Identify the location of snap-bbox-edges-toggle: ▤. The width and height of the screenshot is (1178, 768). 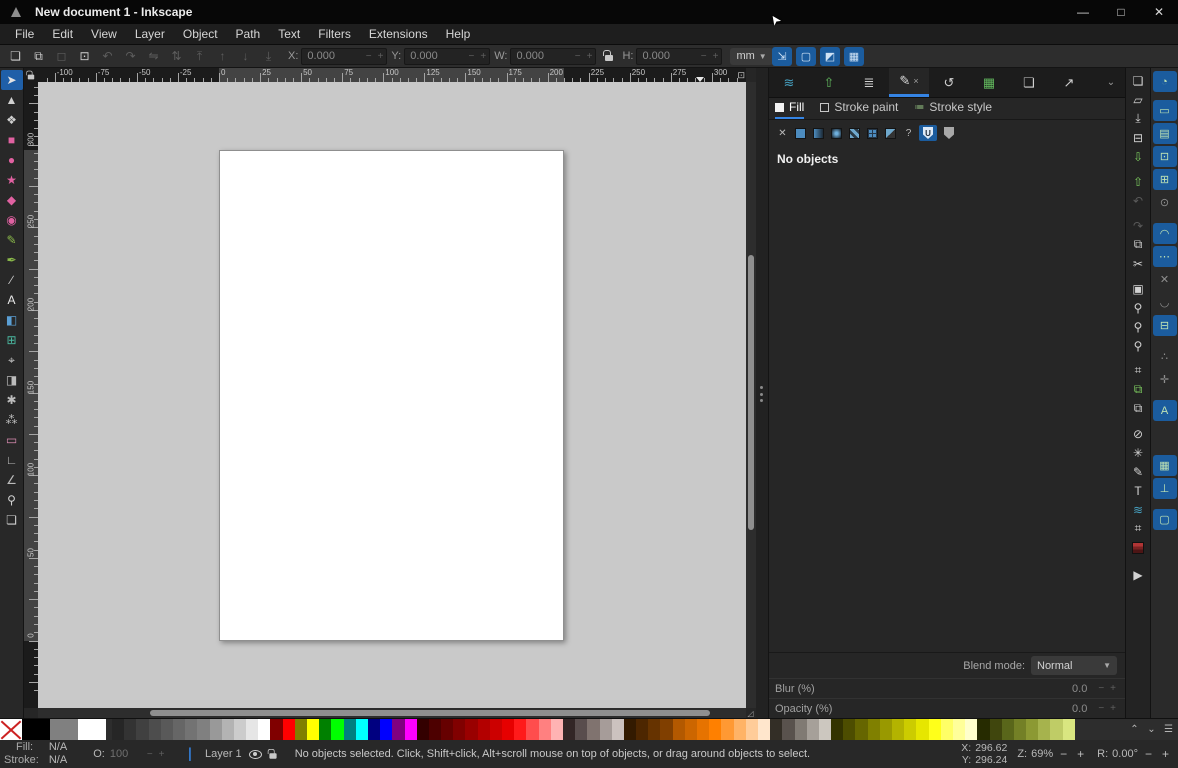
(1164, 133).